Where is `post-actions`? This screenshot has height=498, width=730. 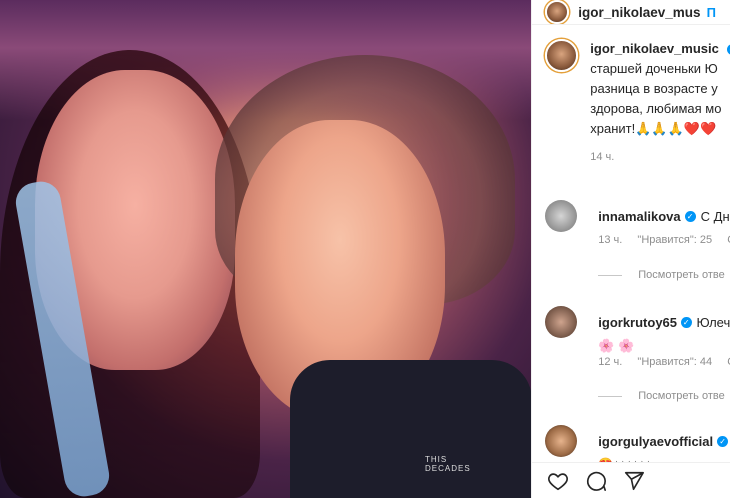 post-actions is located at coordinates (631, 480).